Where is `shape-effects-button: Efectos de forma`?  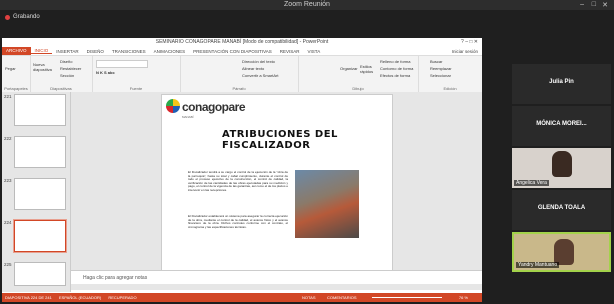 shape-effects-button: Efectos de forma is located at coordinates (395, 75).